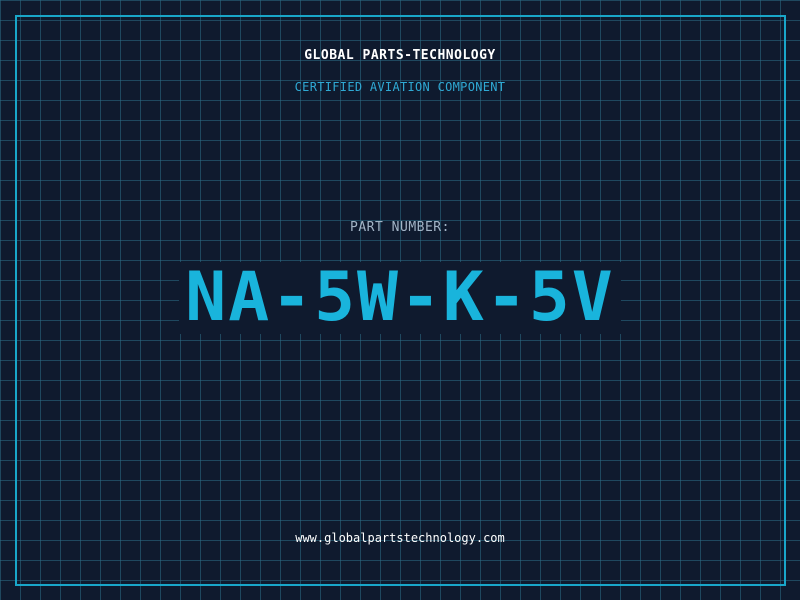 This screenshot has width=800, height=600. Describe the element at coordinates (400, 227) in the screenshot. I see `part-number-label: PART NUMBER:` at that location.